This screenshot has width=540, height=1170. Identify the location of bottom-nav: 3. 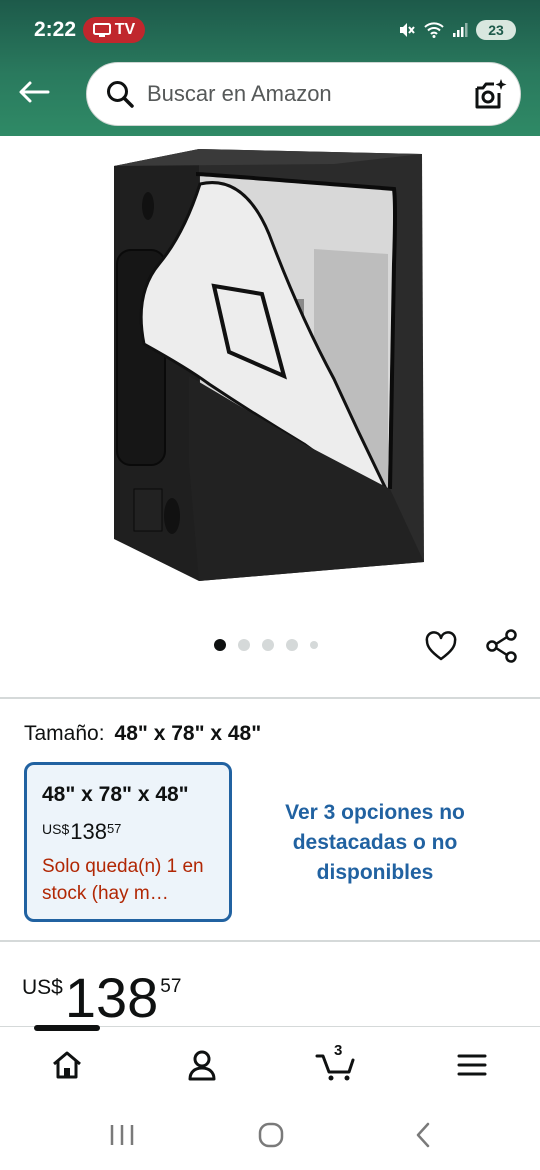
(270, 1061).